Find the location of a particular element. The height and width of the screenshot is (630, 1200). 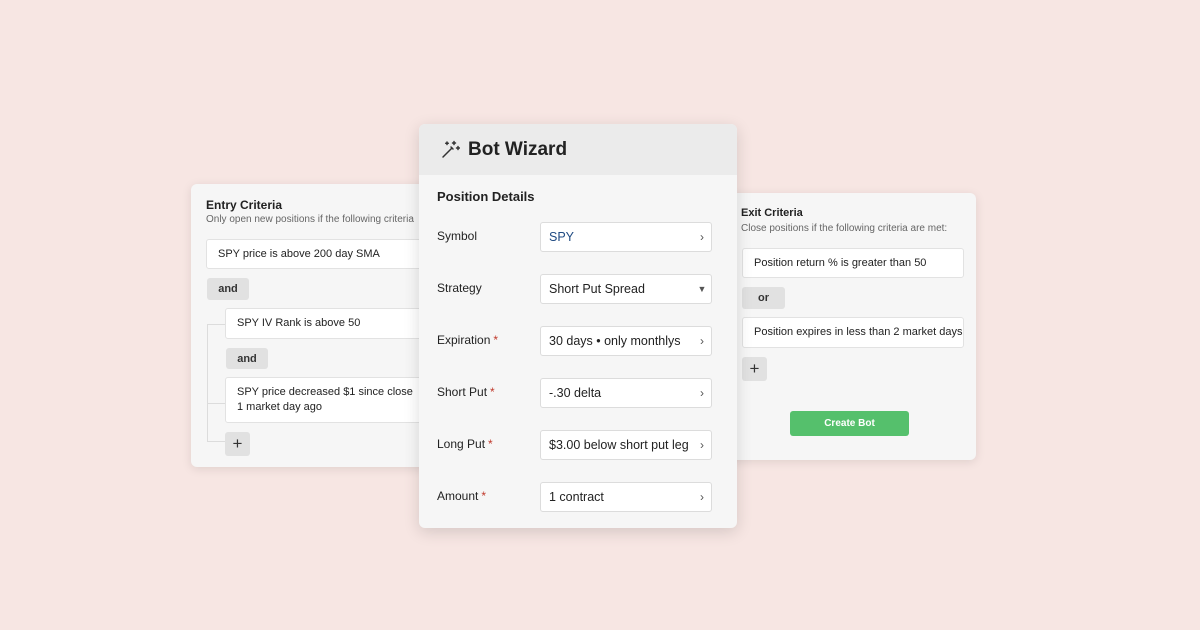

symbol-label-text: Symbol is located at coordinates (457, 236).